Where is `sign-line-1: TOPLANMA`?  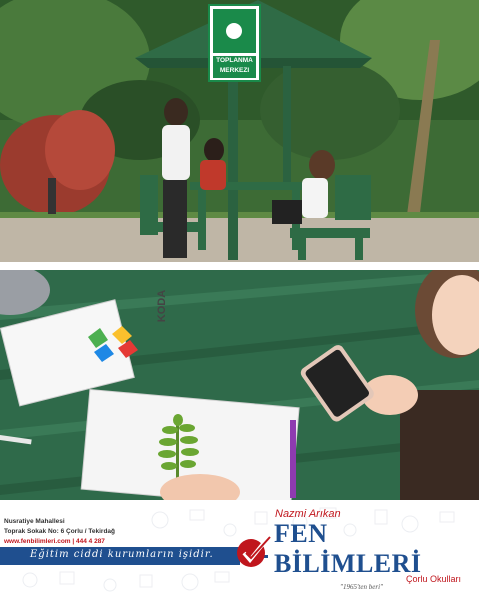 sign-line-1: TOPLANMA is located at coordinates (234, 60).